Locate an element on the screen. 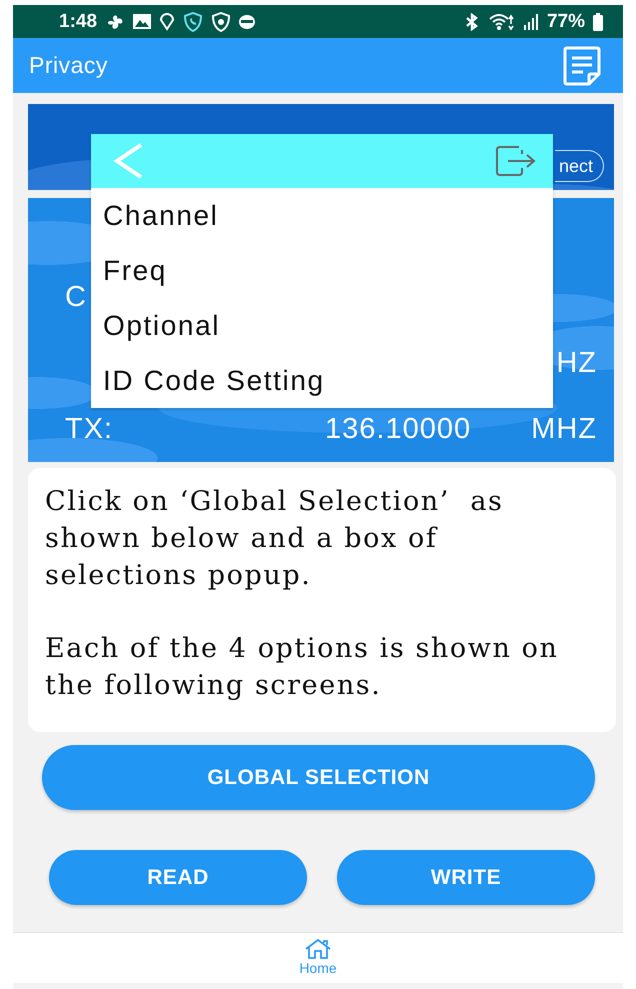  menu-item: Channel is located at coordinates (322, 215).